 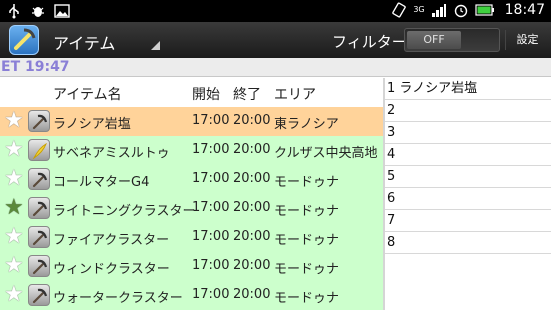 What do you see at coordinates (460, 11) in the screenshot?
I see `alarm-icon` at bounding box center [460, 11].